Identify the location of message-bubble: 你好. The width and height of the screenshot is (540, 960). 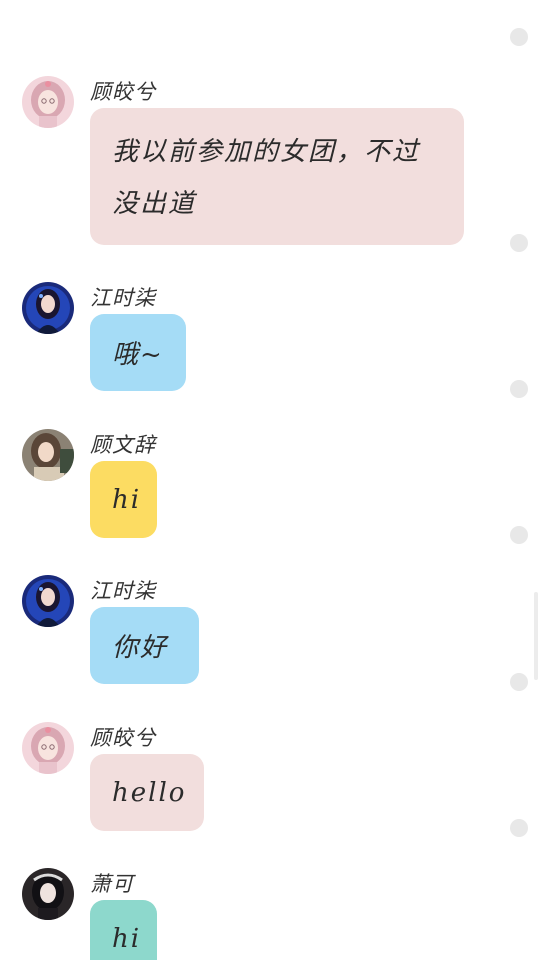
(144, 645).